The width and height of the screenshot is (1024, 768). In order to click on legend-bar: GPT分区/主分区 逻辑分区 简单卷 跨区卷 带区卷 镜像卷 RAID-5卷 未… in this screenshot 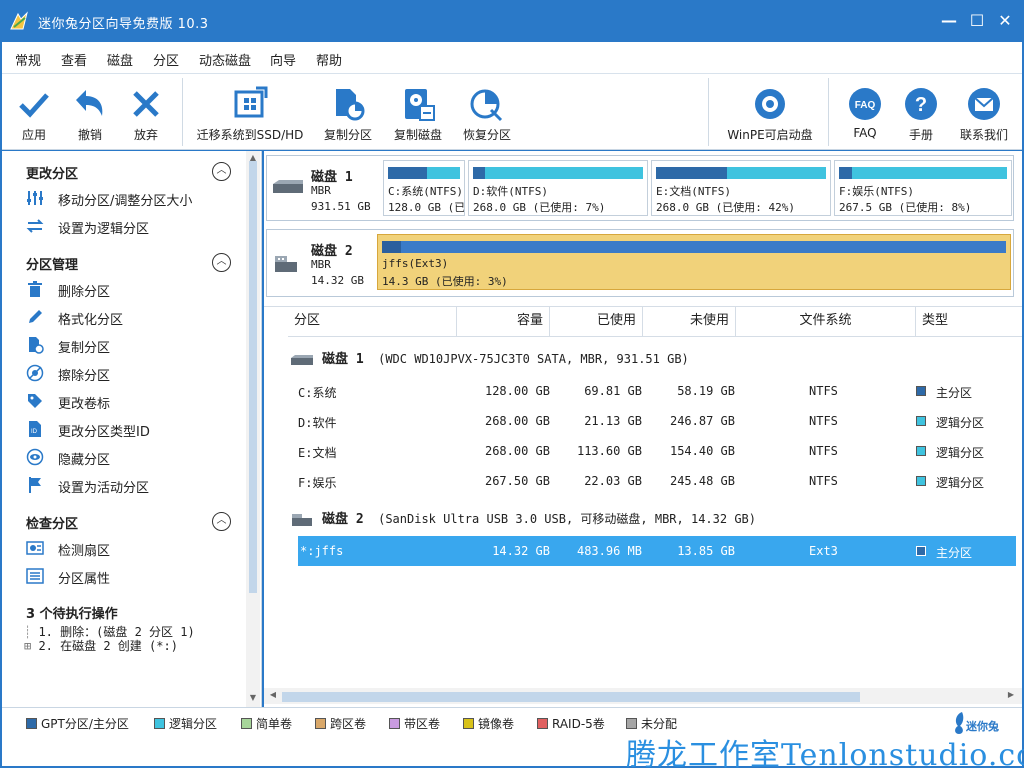, I will do `click(513, 737)`.